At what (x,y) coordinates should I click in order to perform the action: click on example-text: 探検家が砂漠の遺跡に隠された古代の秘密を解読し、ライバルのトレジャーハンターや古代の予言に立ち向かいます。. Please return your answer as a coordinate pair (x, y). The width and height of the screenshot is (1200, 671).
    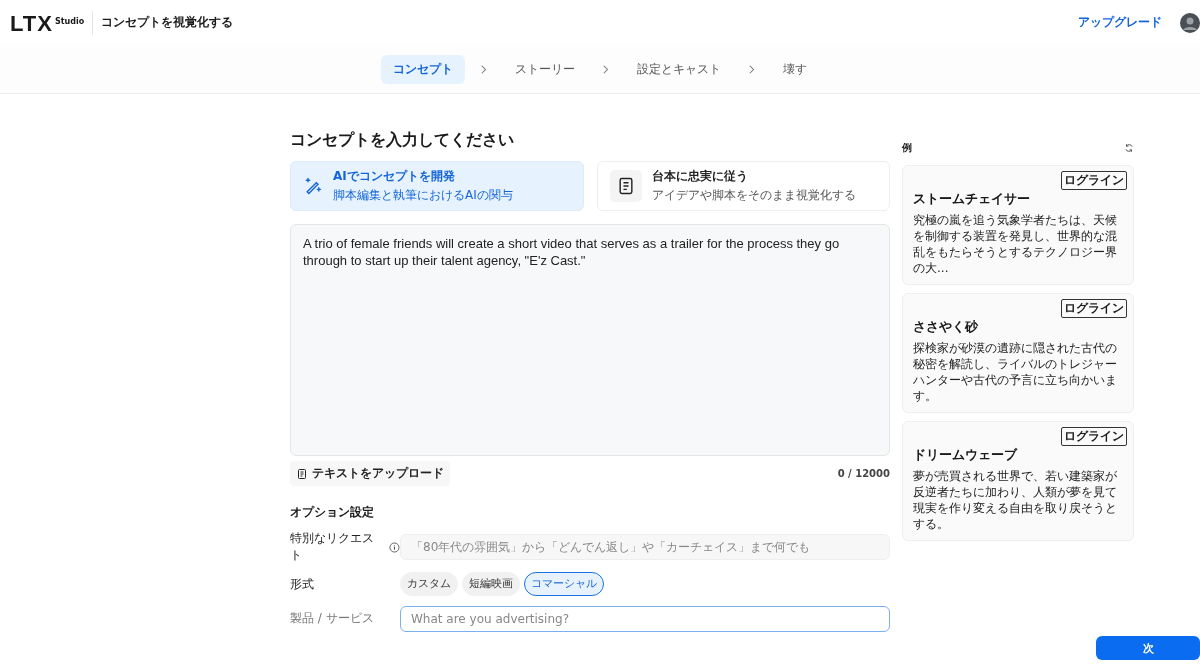
    Looking at the image, I should click on (1015, 372).